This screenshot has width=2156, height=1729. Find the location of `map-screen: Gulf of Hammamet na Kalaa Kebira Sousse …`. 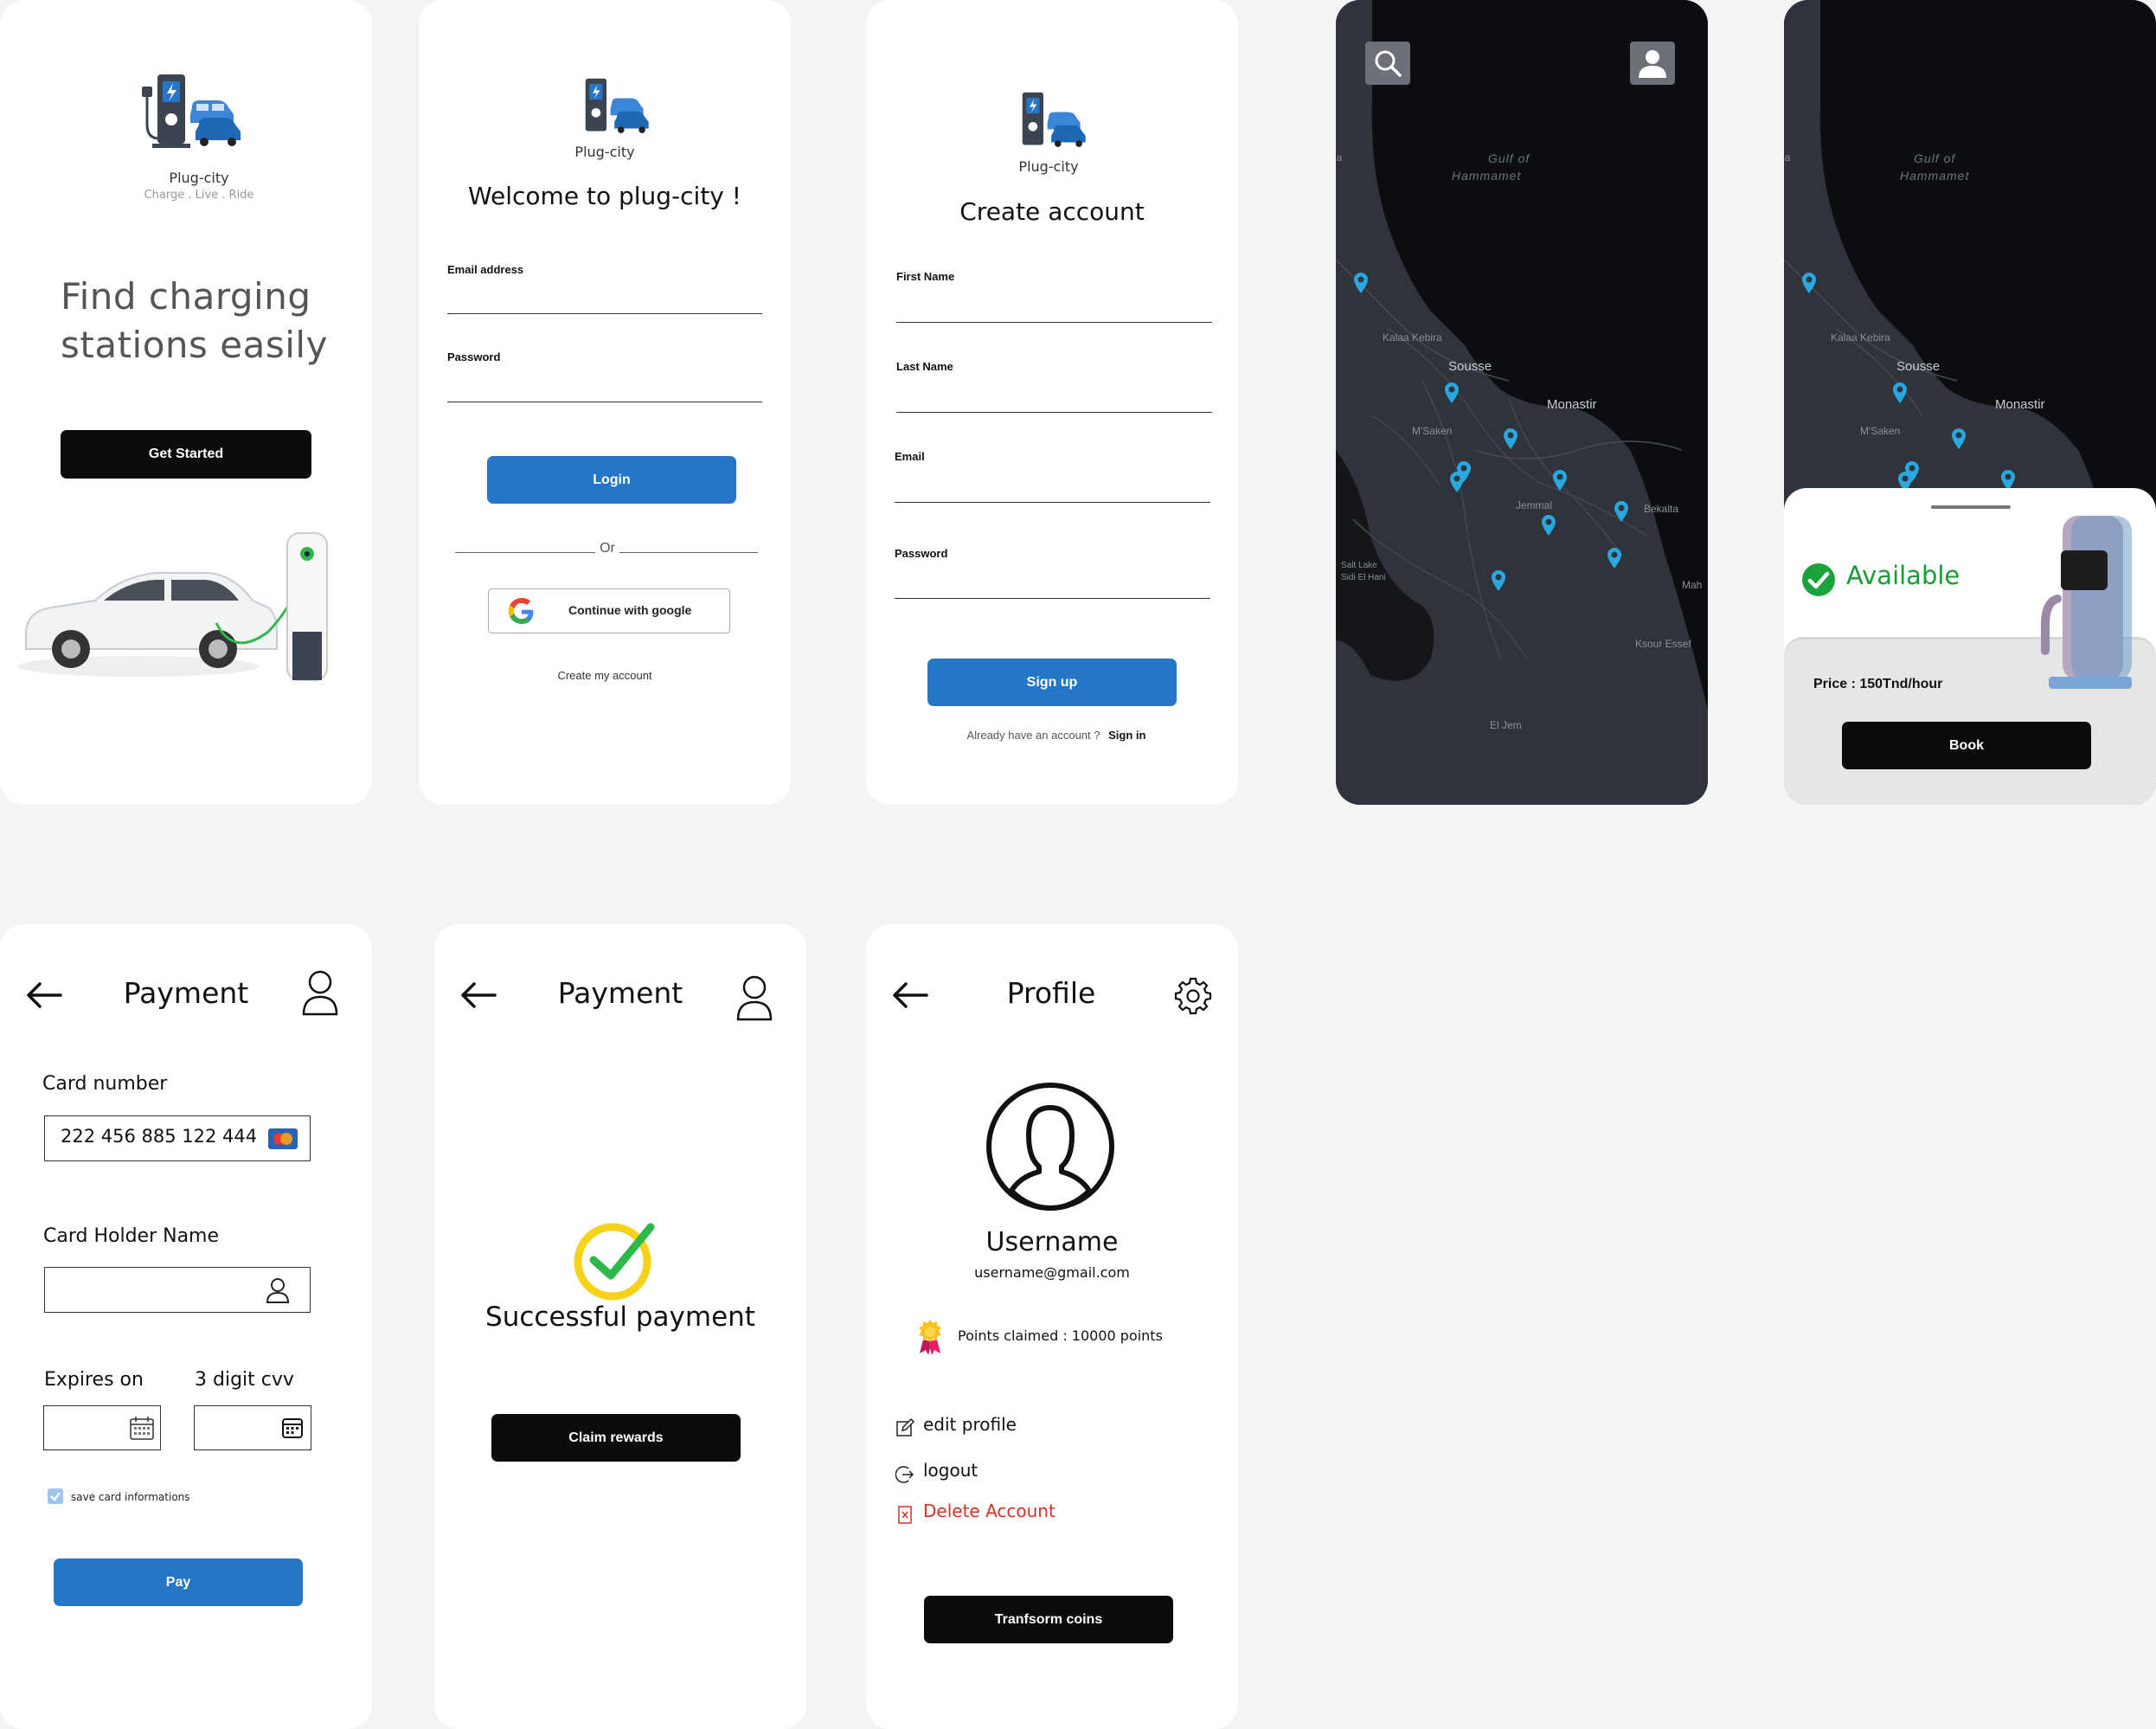

map-screen: Gulf of Hammamet na Kalaa Kebira Sousse … is located at coordinates (1522, 402).